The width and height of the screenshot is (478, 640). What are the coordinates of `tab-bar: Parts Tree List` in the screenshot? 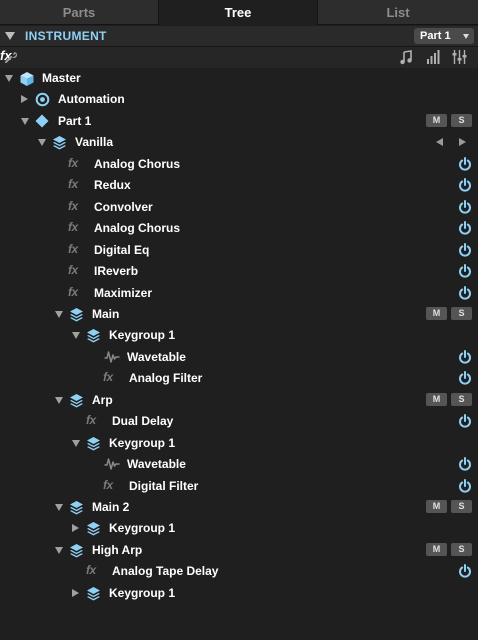 It's located at (239, 12).